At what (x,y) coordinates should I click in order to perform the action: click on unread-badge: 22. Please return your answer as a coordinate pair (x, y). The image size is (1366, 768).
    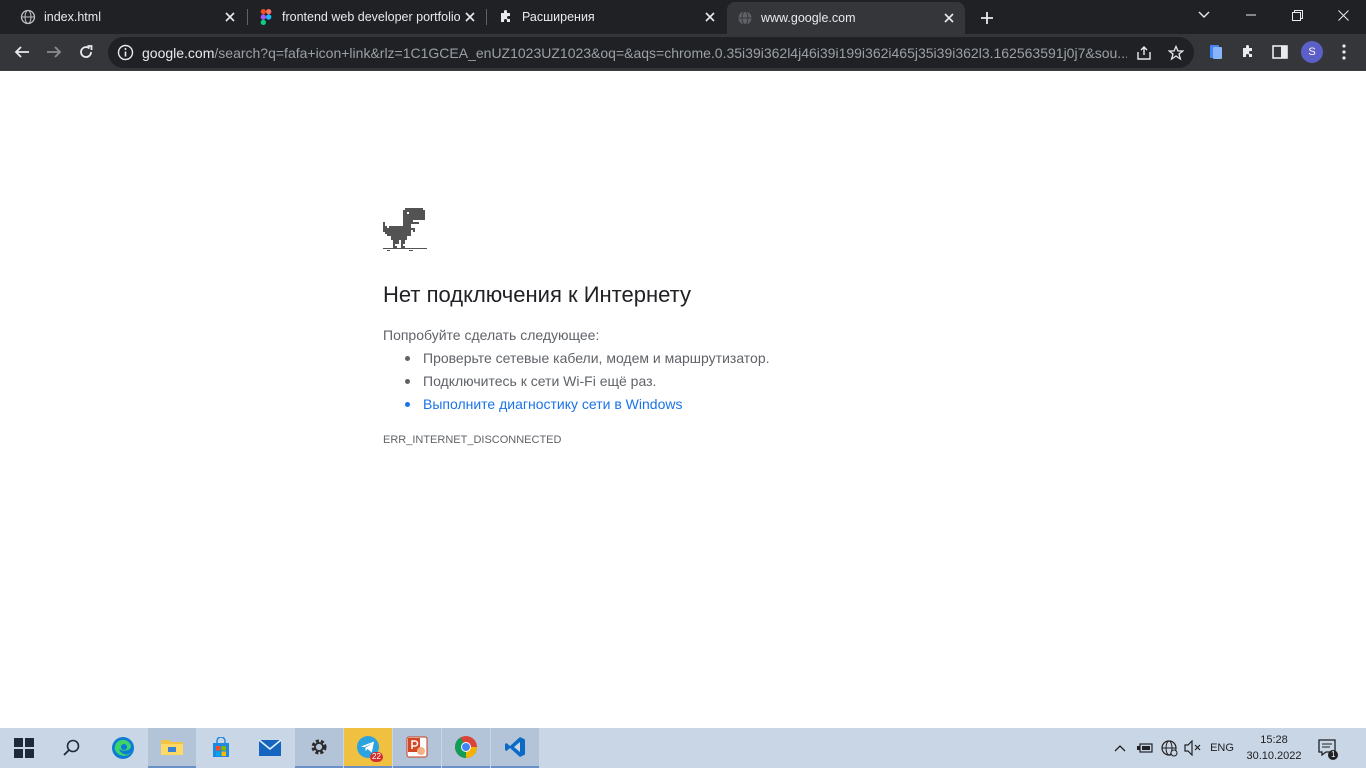
    Looking at the image, I should click on (376, 757).